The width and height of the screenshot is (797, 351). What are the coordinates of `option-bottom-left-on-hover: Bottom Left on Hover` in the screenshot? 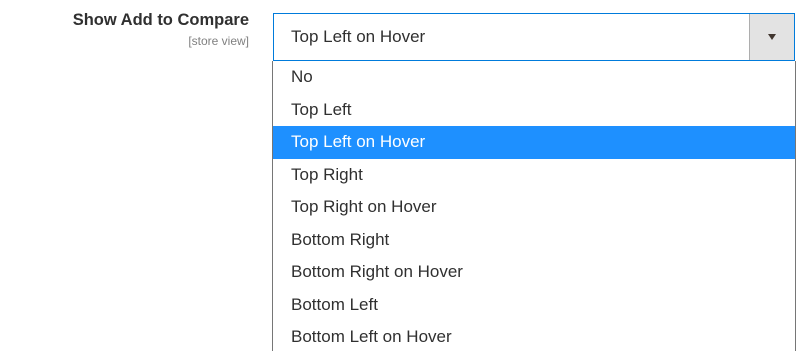 It's located at (534, 336).